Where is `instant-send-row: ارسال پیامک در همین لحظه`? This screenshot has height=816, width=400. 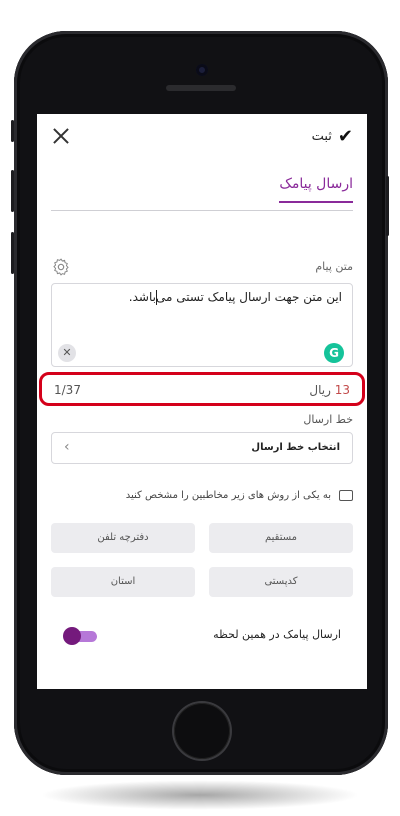
instant-send-row: ارسال پیامک در همین لحظه is located at coordinates (202, 636).